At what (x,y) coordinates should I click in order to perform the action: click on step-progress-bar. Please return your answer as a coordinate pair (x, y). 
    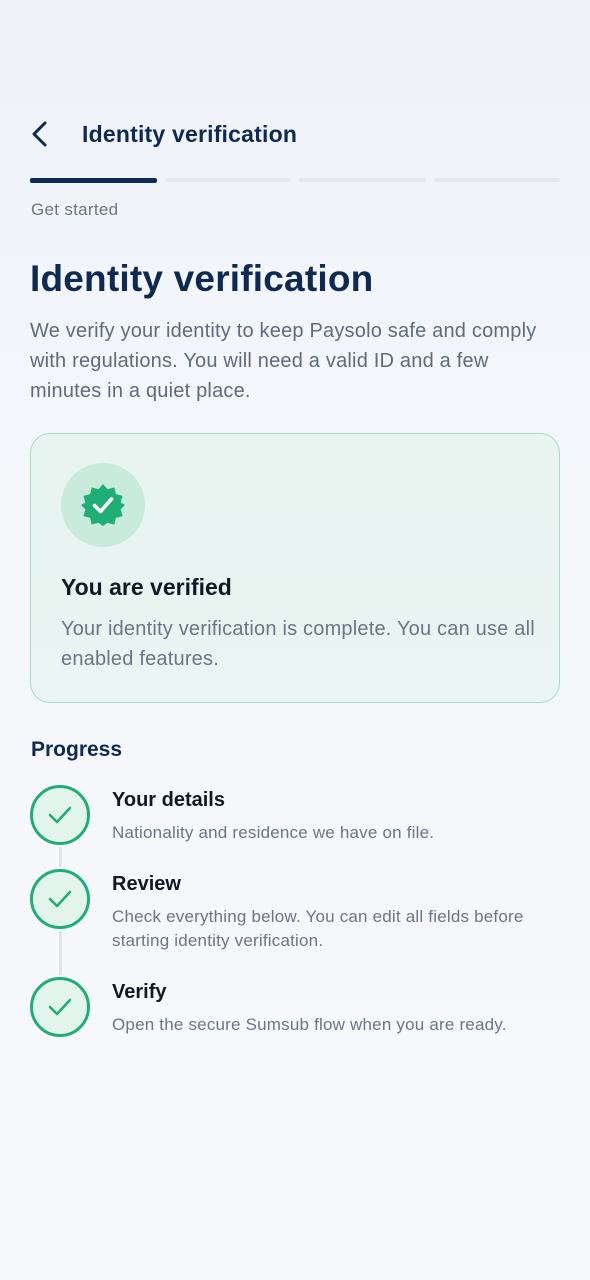
    Looking at the image, I should click on (295, 181).